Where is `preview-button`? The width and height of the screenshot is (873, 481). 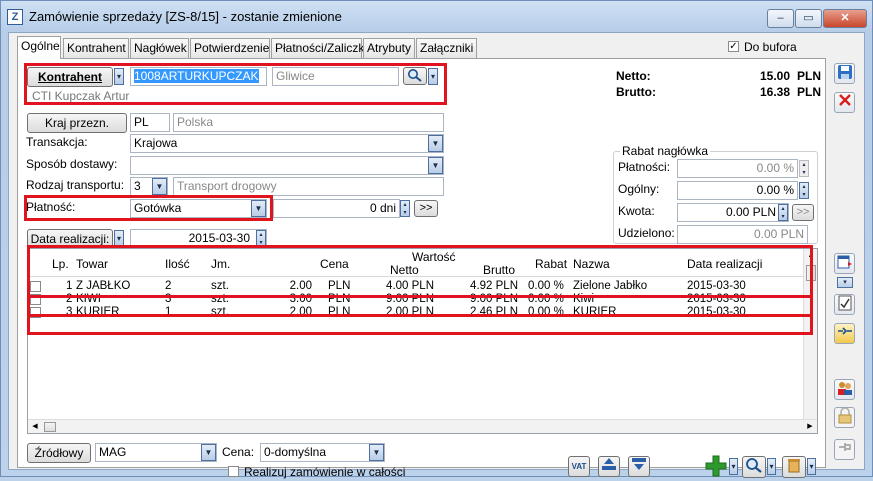
preview-button is located at coordinates (754, 467).